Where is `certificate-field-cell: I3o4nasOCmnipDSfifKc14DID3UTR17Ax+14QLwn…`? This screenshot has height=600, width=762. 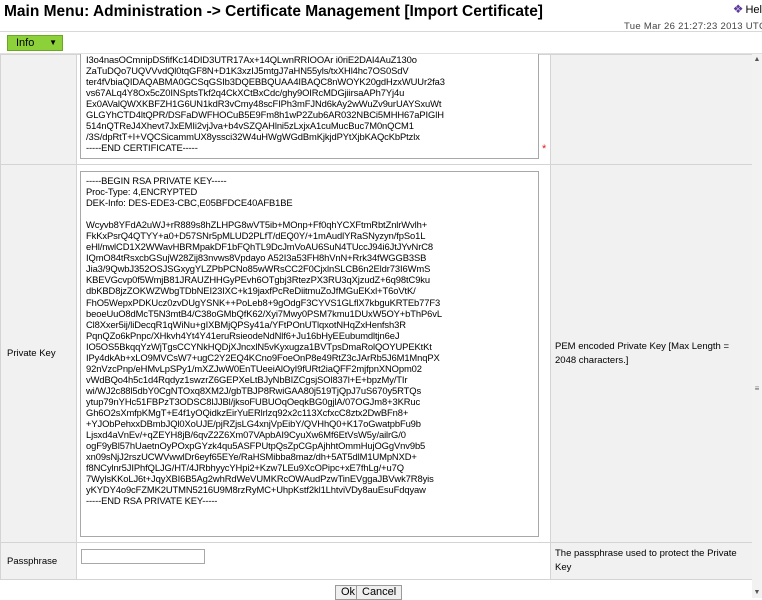
certificate-field-cell: I3o4nasOCmnipDSfifKc14DID3UTR17Ax+14QLwn… is located at coordinates (313, 109).